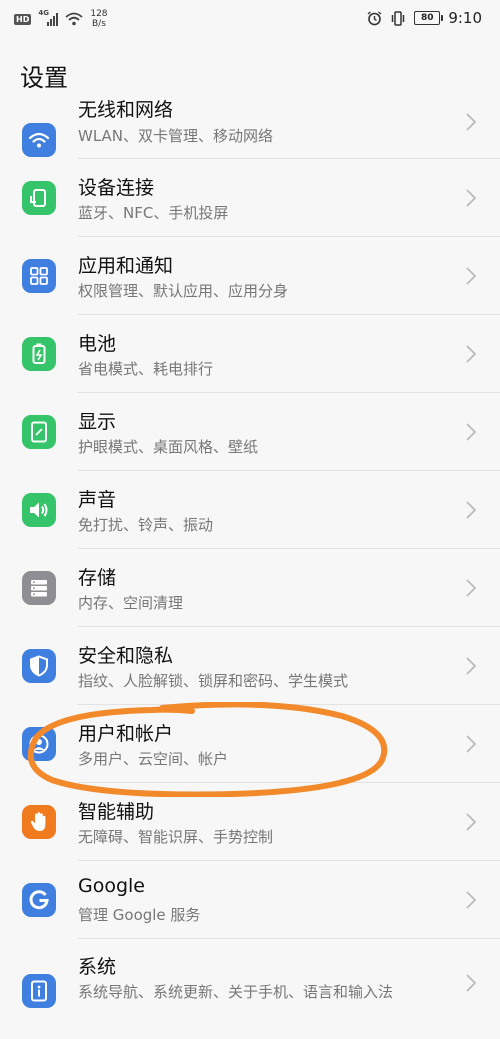 This screenshot has height=1039, width=500. Describe the element at coordinates (250, 510) in the screenshot. I see `settings-item-sound: 声音 免打扰、铃声、振动` at that location.